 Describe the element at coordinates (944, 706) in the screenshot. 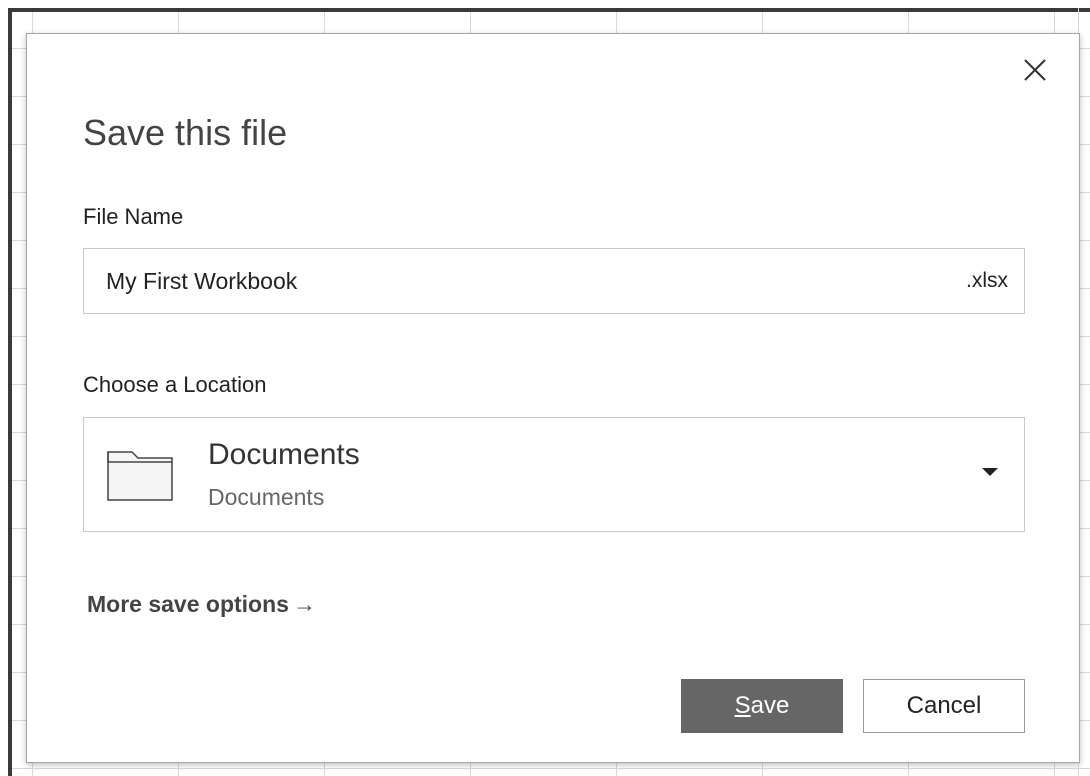

I see `cancel-button: Cancel` at that location.